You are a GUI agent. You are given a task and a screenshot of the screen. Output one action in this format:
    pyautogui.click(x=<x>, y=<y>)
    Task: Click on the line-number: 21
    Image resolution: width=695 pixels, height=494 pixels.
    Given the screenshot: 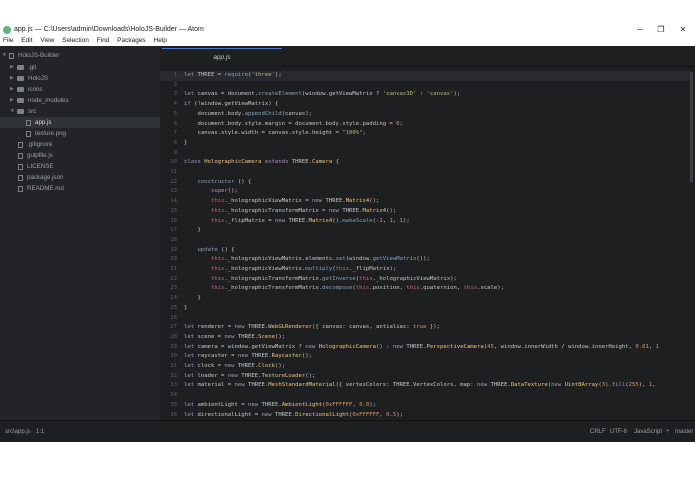 What is the action you would take?
    pyautogui.click(x=173, y=269)
    